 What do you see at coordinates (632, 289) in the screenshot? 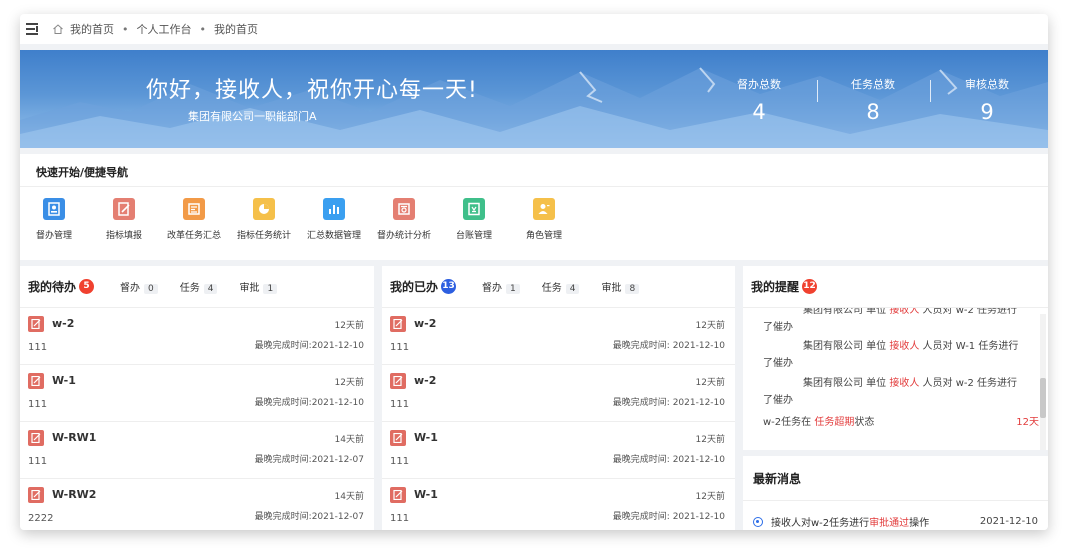
I see `tab-count: 8` at bounding box center [632, 289].